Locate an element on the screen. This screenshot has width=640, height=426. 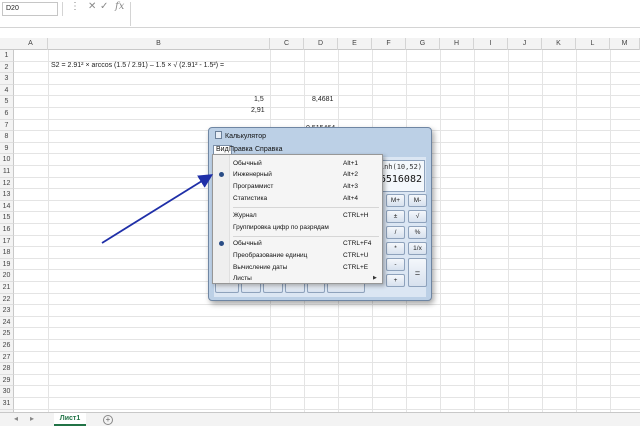
column-header-d: D is located at coordinates (321, 44).